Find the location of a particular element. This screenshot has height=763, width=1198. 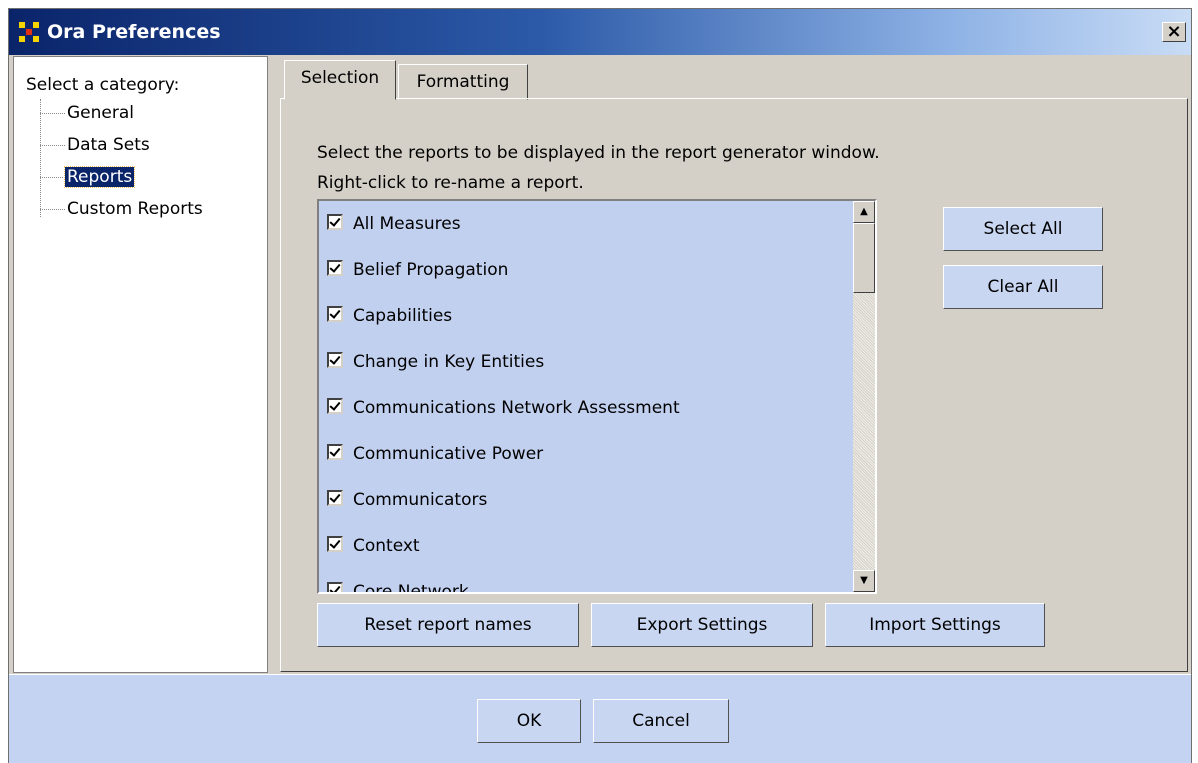

import-settings-button: Import Settings is located at coordinates (935, 625).